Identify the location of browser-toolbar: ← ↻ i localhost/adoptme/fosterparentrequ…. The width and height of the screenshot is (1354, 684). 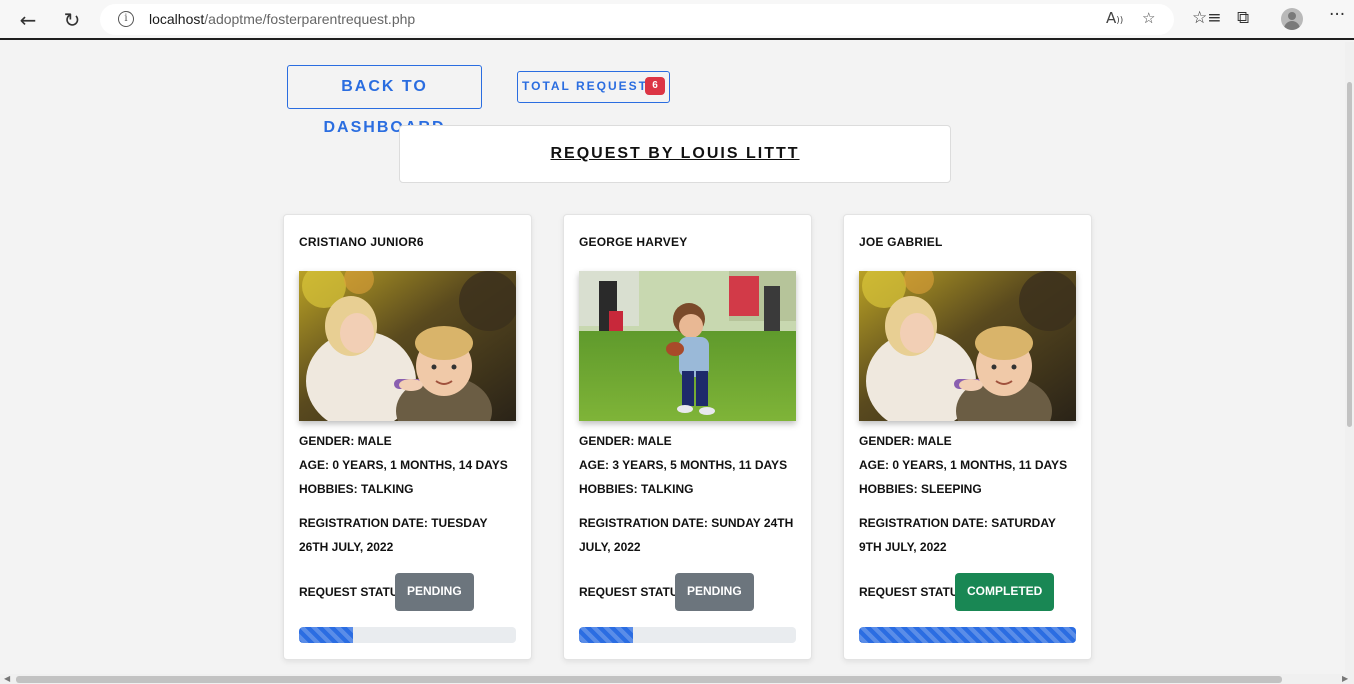
(677, 20).